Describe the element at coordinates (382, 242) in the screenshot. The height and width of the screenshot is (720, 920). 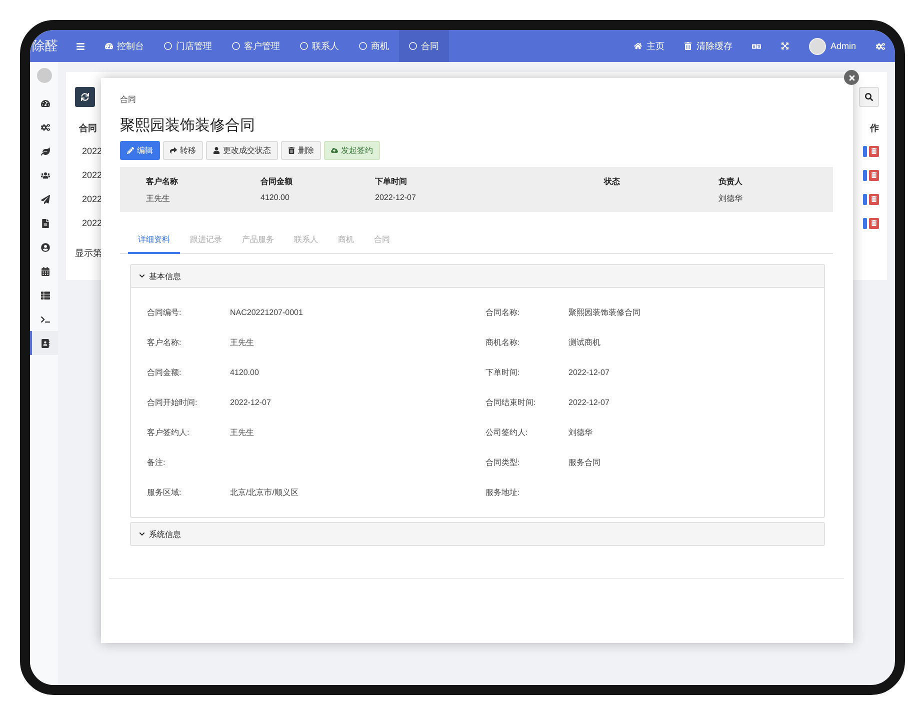
I see `tab: 合同` at that location.